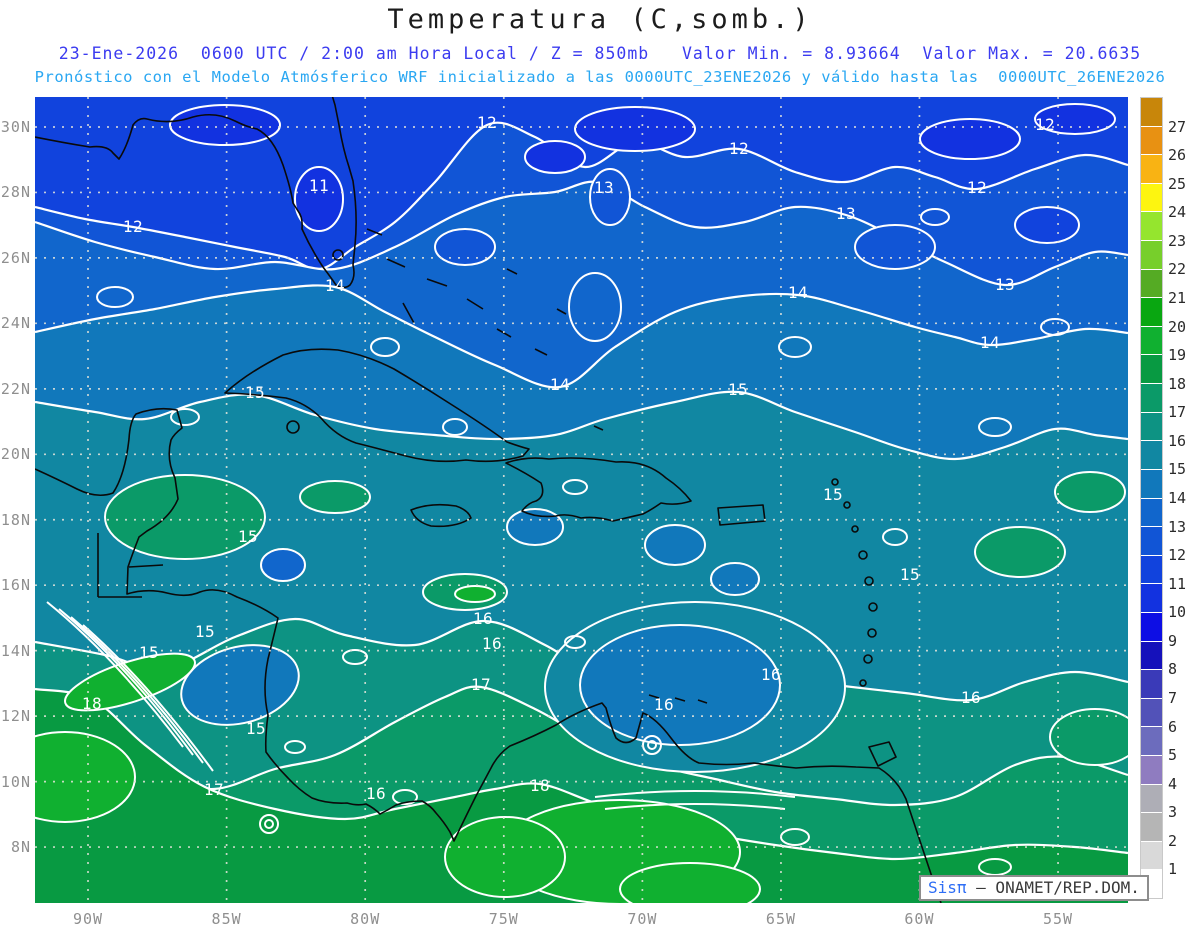 This screenshot has width=1200, height=927. What do you see at coordinates (88, 918) in the screenshot?
I see `lon-tick-label: 90W` at bounding box center [88, 918].